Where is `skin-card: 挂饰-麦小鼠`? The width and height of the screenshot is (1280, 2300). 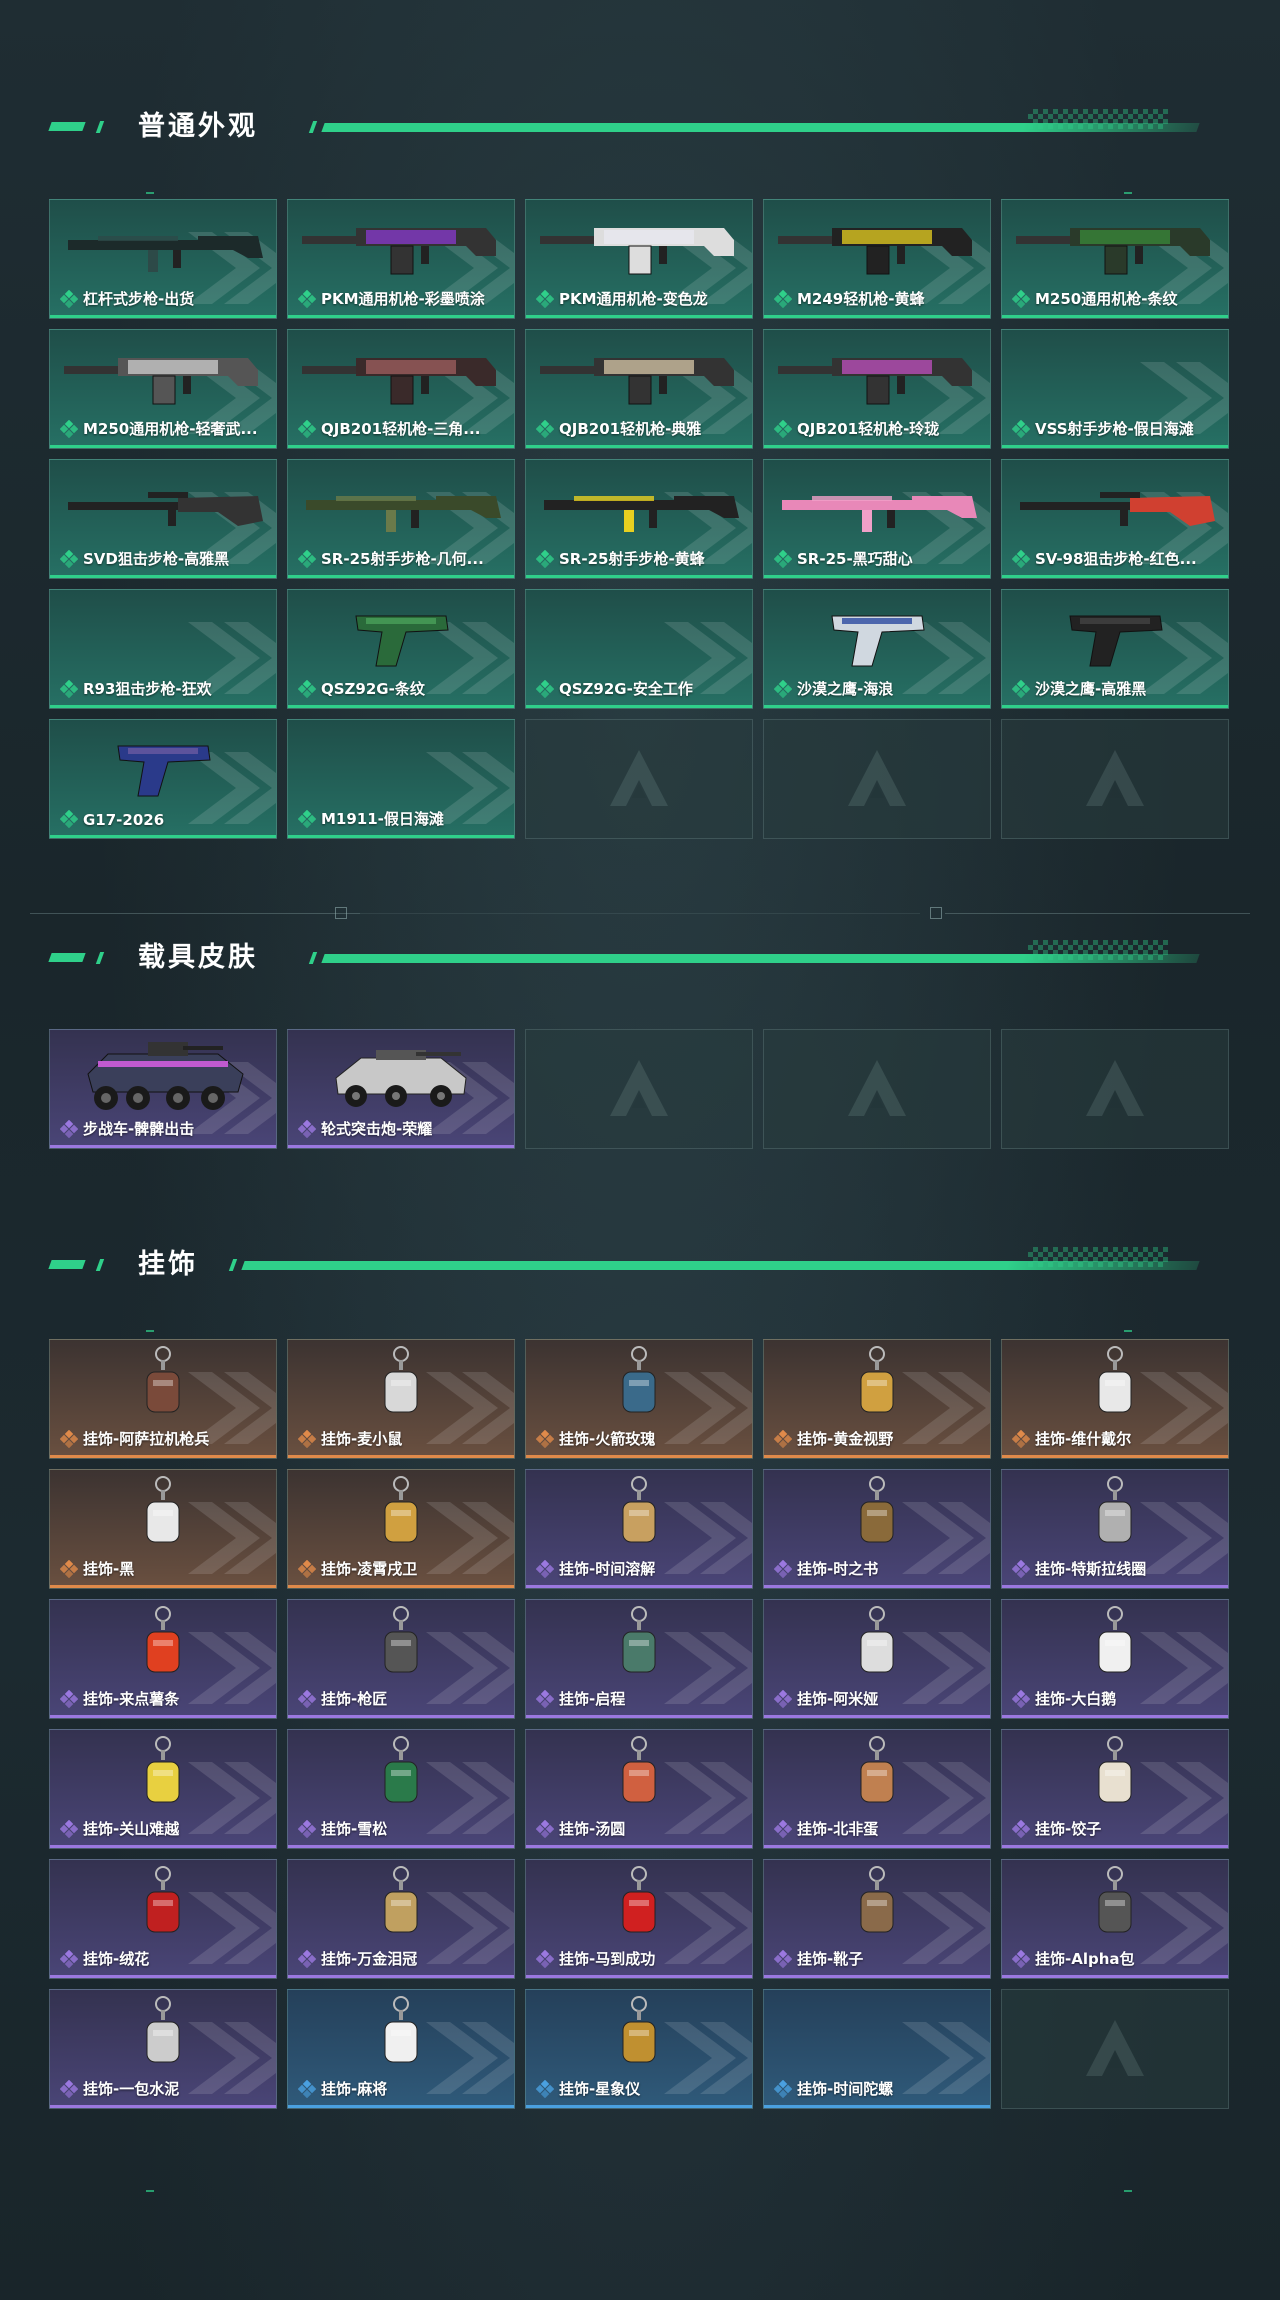 skin-card: 挂饰-麦小鼠 is located at coordinates (401, 1399).